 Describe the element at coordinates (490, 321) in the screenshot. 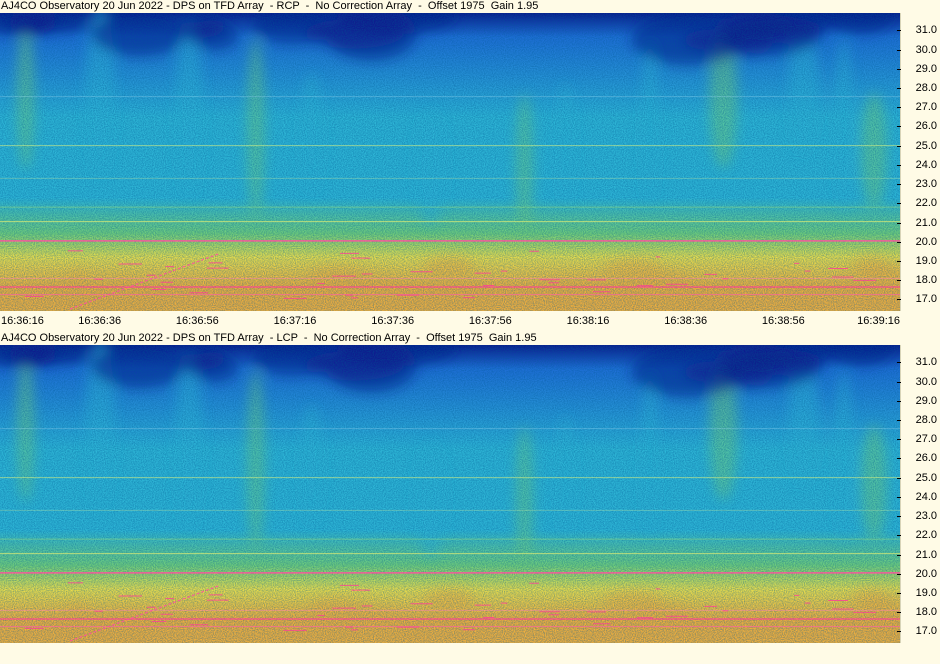

I see `x-tick-label: 16:37:56` at that location.